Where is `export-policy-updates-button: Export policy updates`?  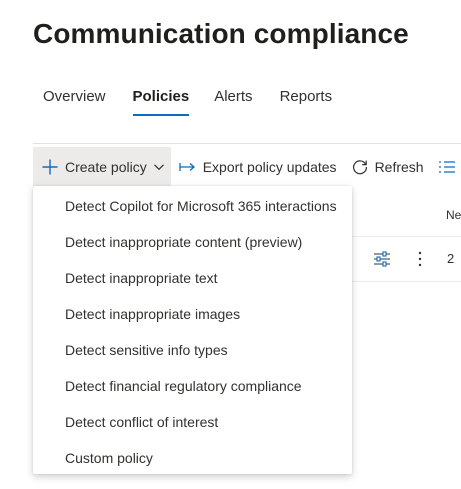
export-policy-updates-button: Export policy updates is located at coordinates (257, 167).